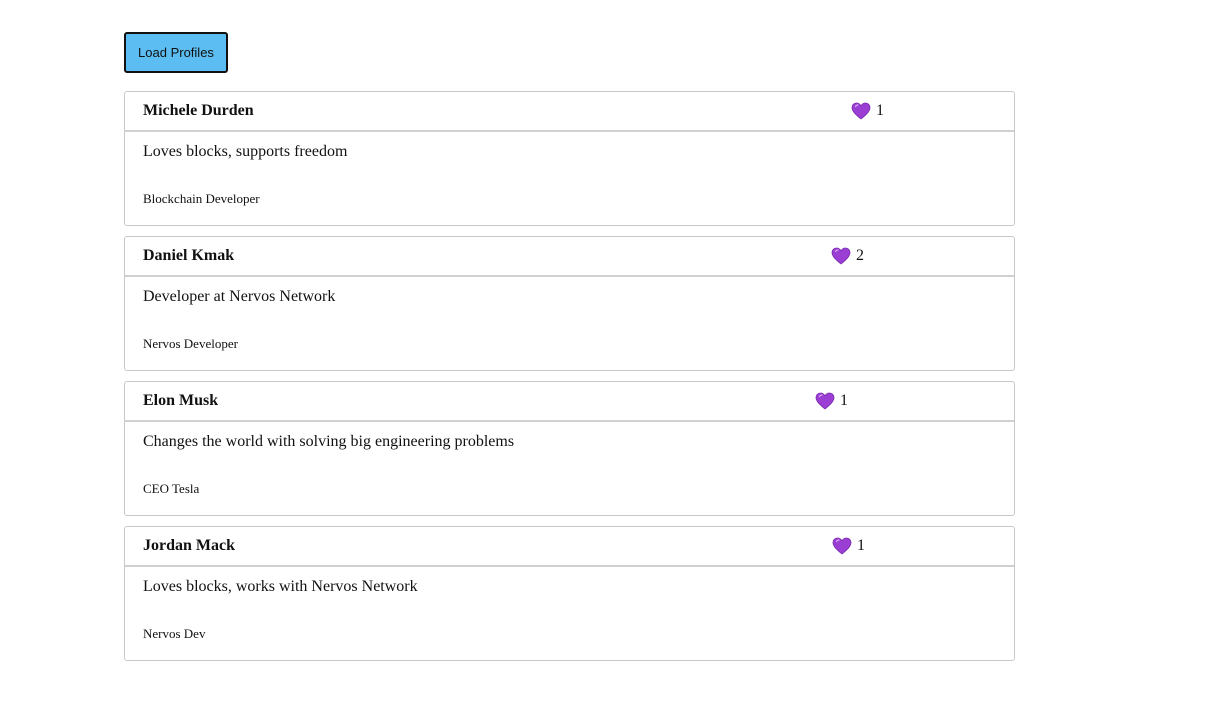 The width and height of the screenshot is (1214, 720). Describe the element at coordinates (245, 151) in the screenshot. I see `profile-bio: Loves blocks, supports freedom` at that location.